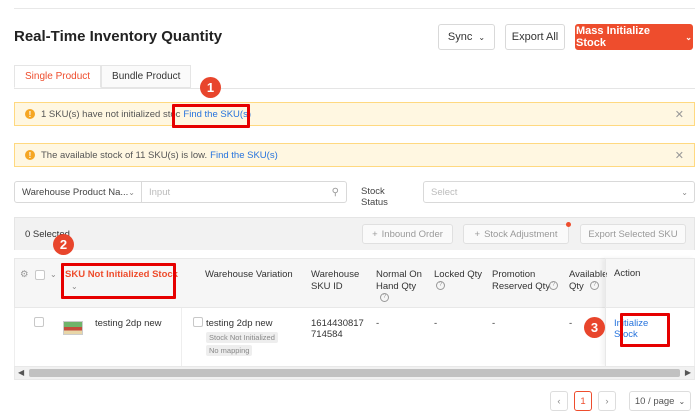 The image size is (699, 418). Describe the element at coordinates (111, 114) in the screenshot. I see `banner-text: 1 SKU(s) have not initialized stoc` at that location.